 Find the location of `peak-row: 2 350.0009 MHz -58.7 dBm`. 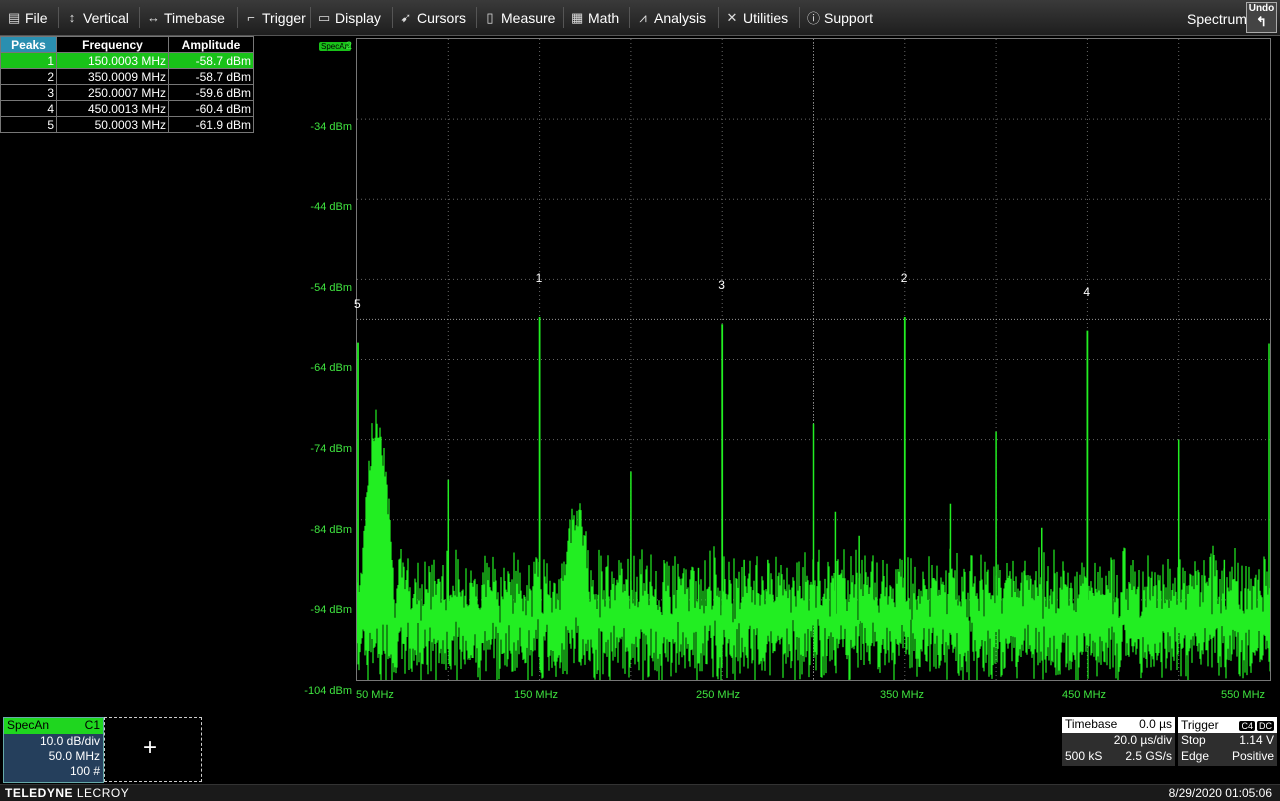

peak-row: 2 350.0009 MHz -58.7 dBm is located at coordinates (127, 76).